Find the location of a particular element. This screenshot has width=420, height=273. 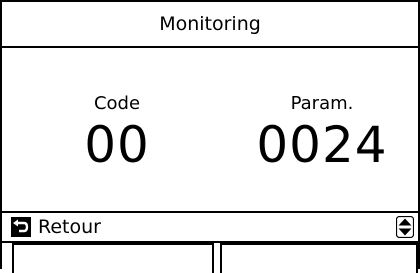

page-title: Monitoring is located at coordinates (210, 24).